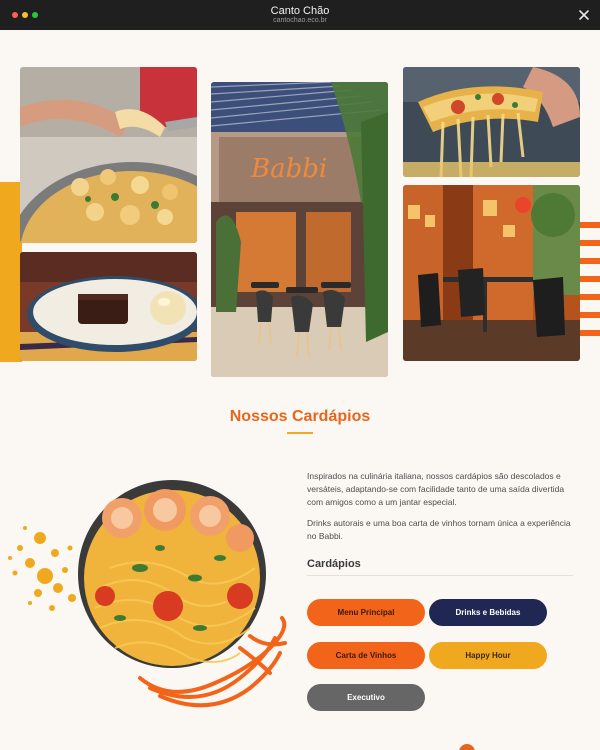 The height and width of the screenshot is (750, 600). Describe the element at coordinates (300, 416) in the screenshot. I see `section-title: Nossos Cardápios` at that location.